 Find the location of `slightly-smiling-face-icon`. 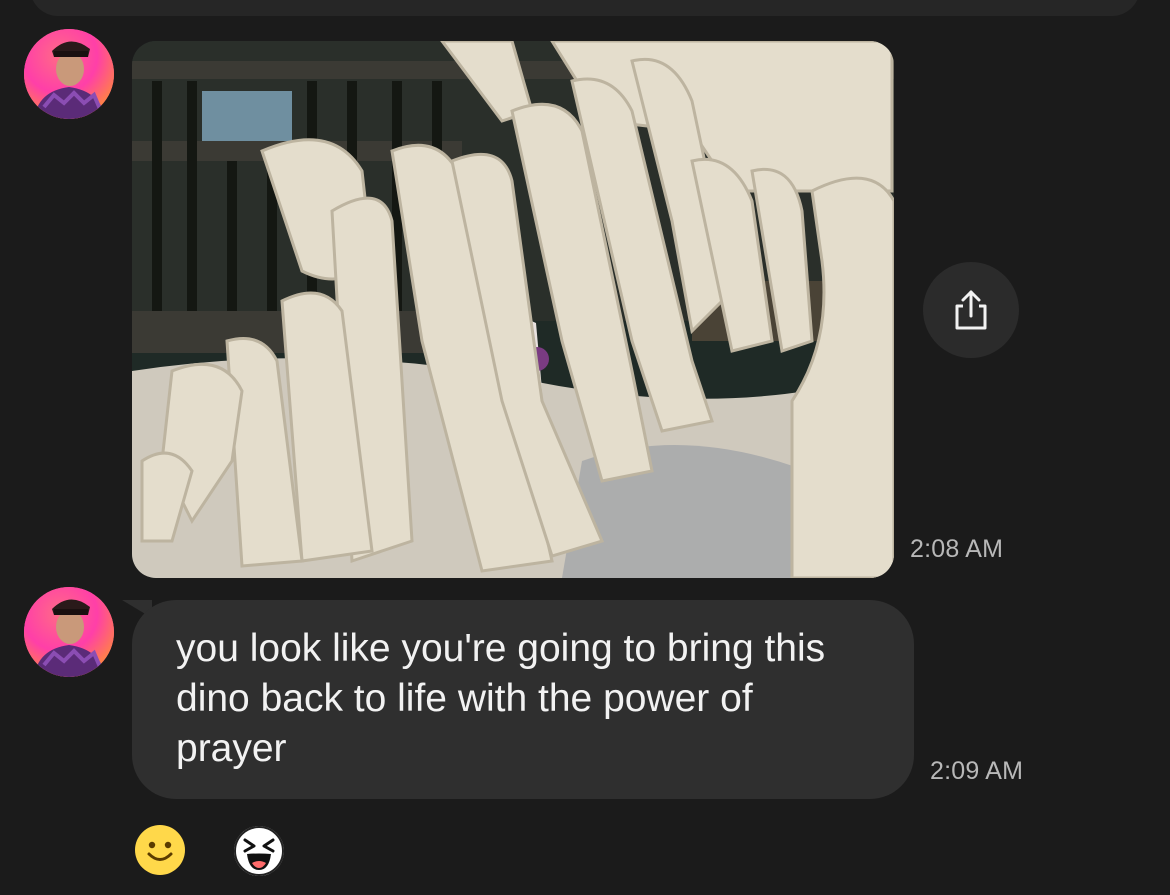

slightly-smiling-face-icon is located at coordinates (160, 850).